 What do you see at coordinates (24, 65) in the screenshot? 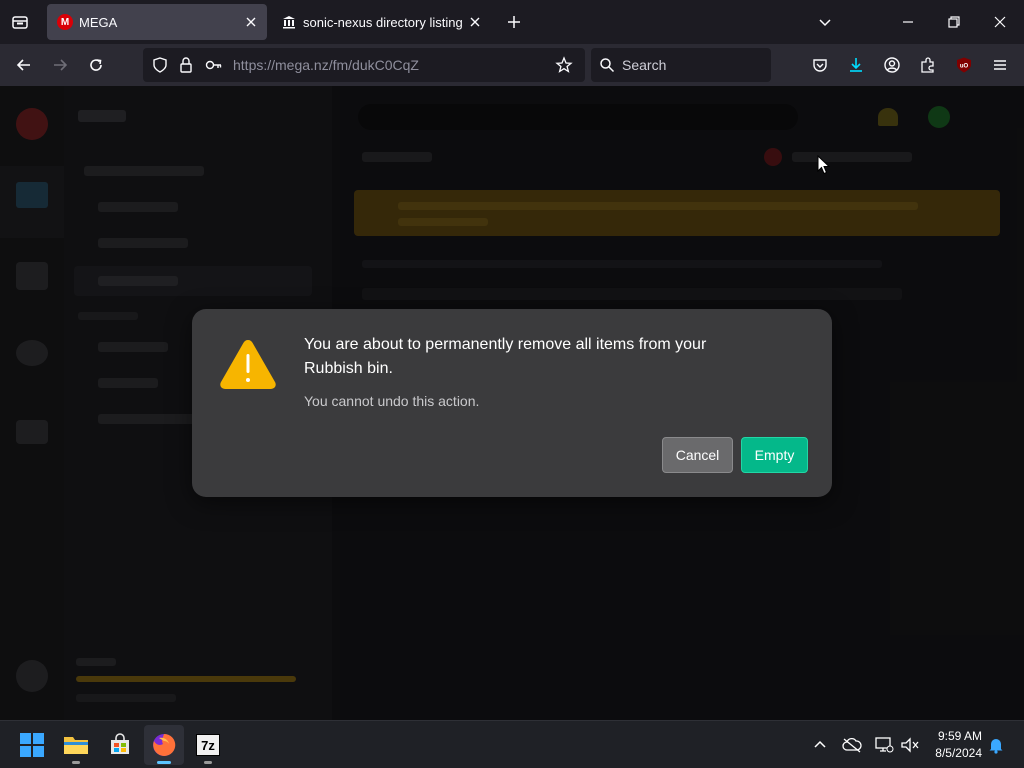
I see `back-arrow-icon` at bounding box center [24, 65].